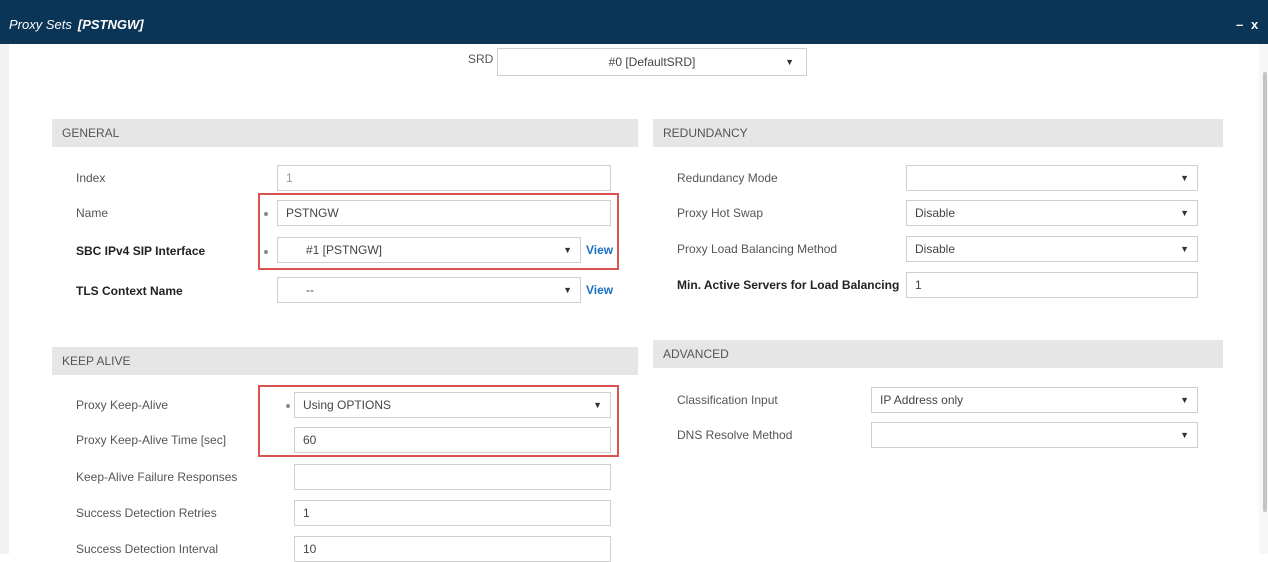 The image size is (1268, 562). I want to click on dns-resolve-method-label: DNS Resolve Method, so click(735, 435).